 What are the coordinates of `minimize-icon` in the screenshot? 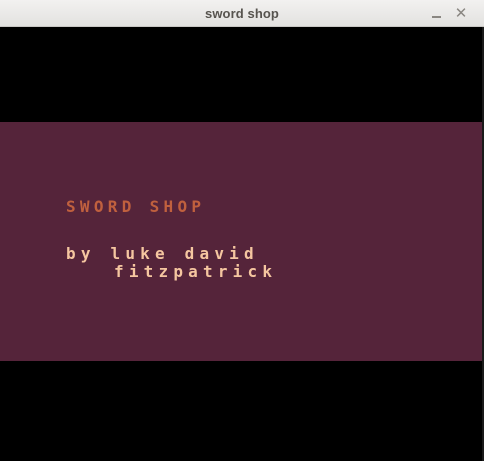 It's located at (436, 17).